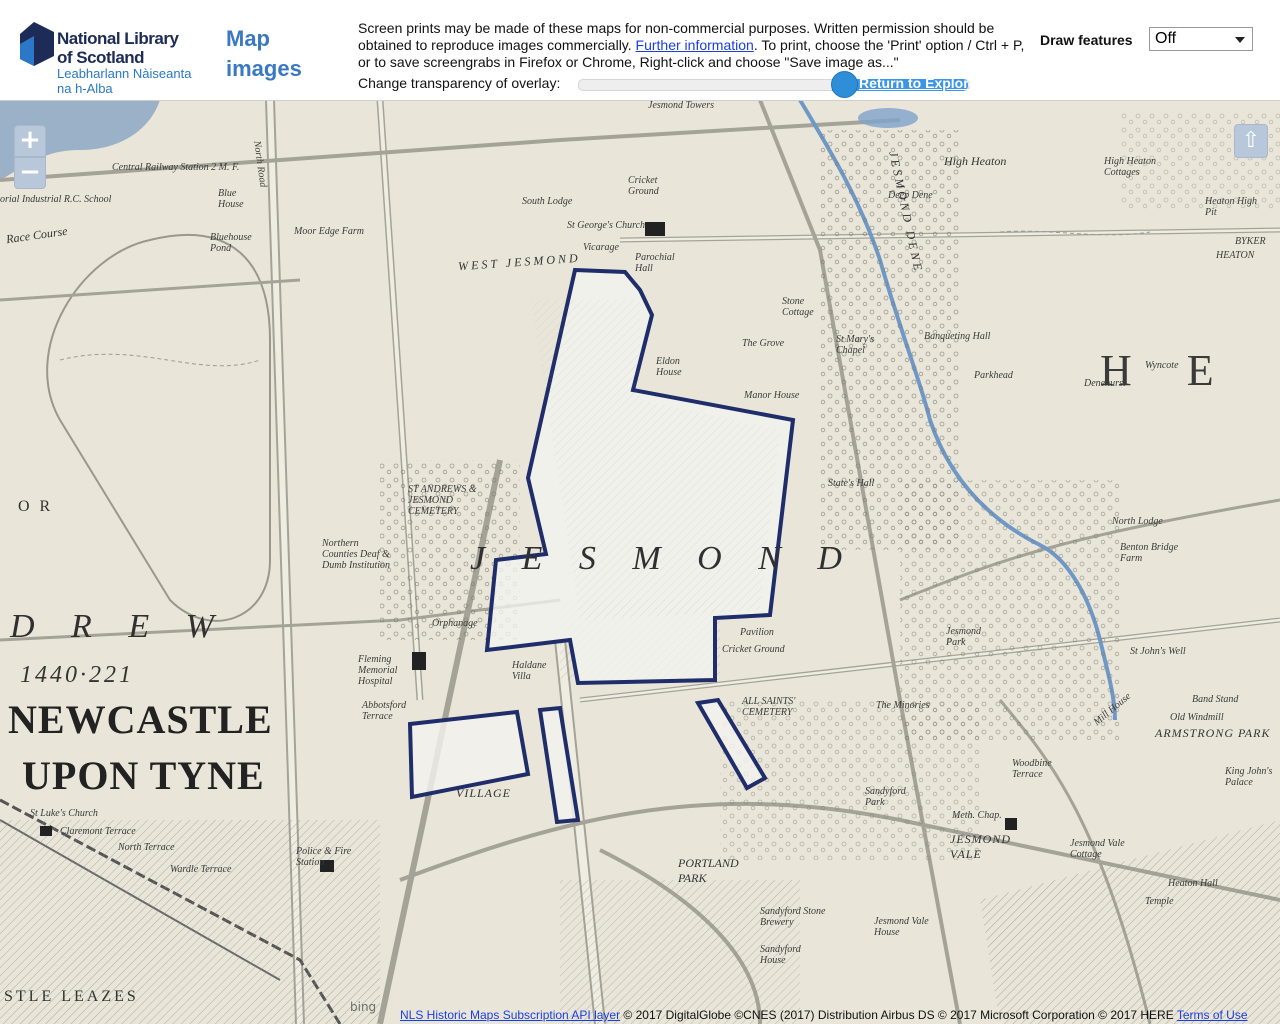 This screenshot has height=1024, width=1280. Describe the element at coordinates (1166, 38) in the screenshot. I see `draw-features-value: Off` at that location.